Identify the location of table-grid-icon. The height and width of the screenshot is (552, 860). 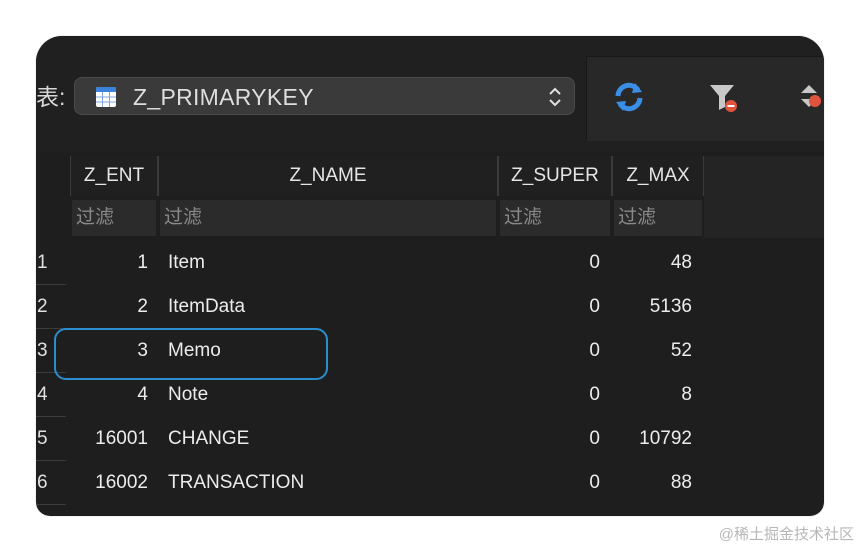
(106, 97).